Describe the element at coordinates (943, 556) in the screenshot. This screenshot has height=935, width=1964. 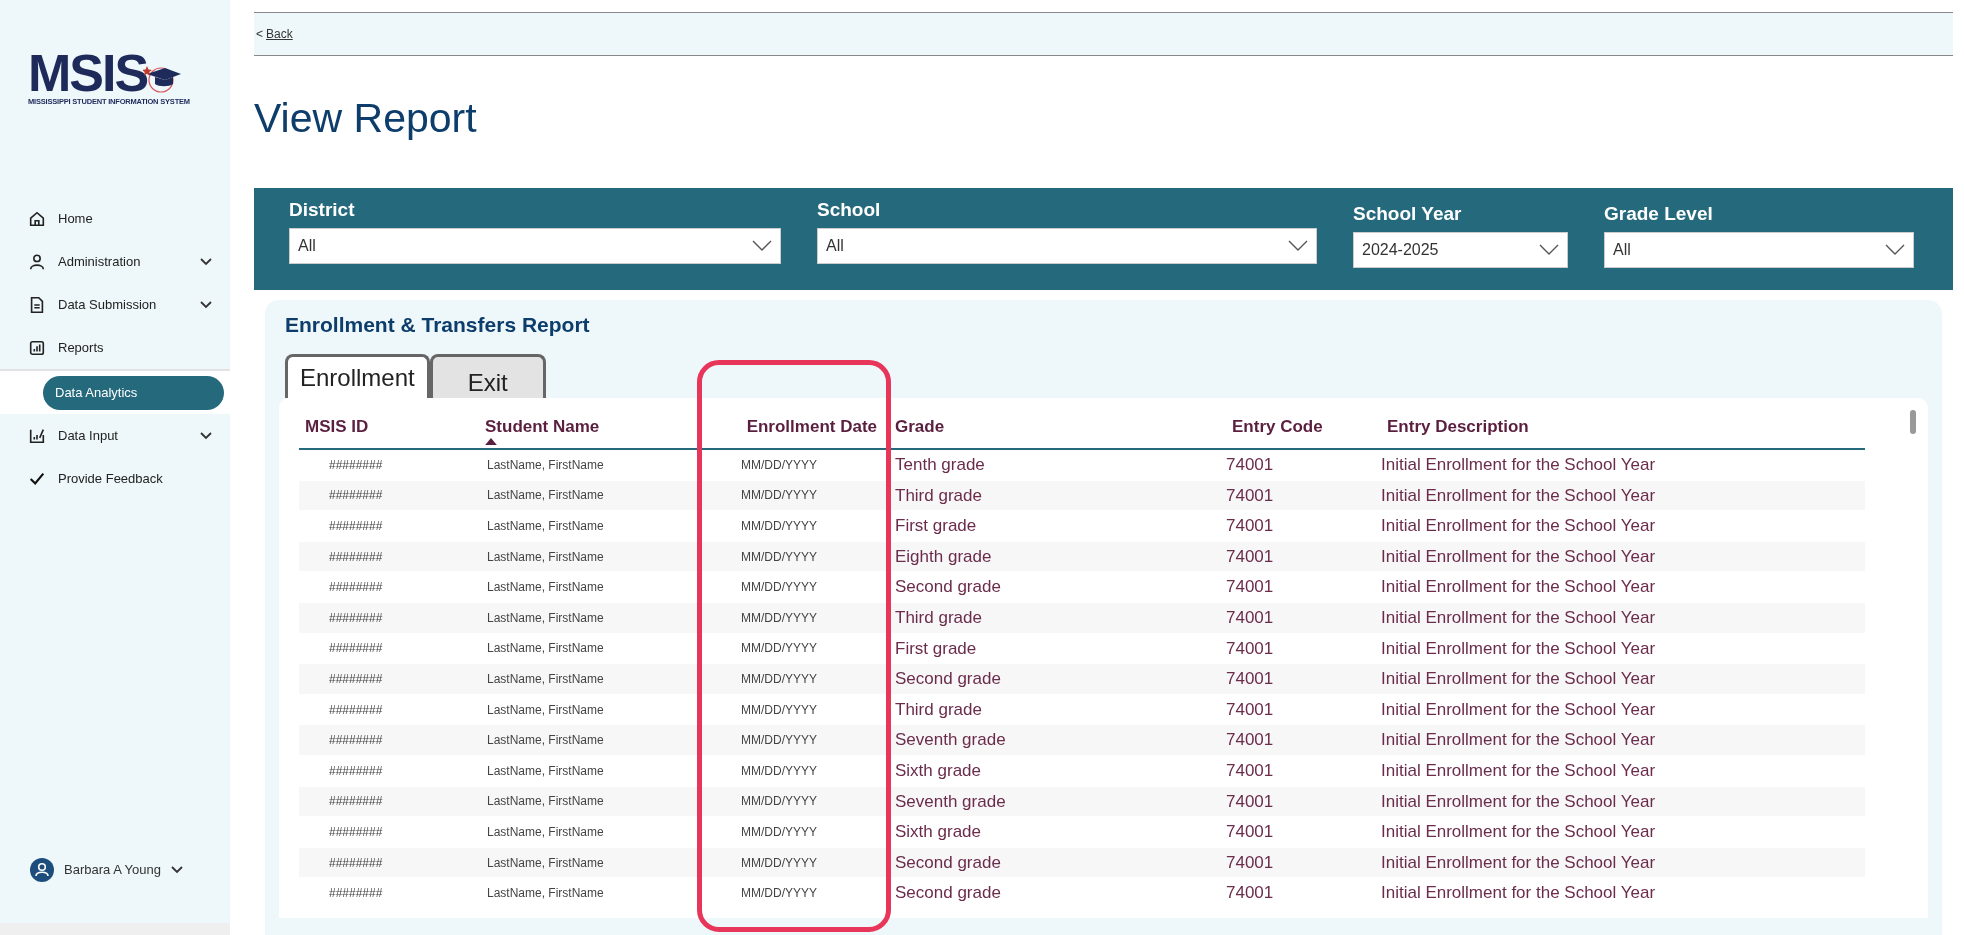
I see `table-cell-text: Eighth grade` at that location.